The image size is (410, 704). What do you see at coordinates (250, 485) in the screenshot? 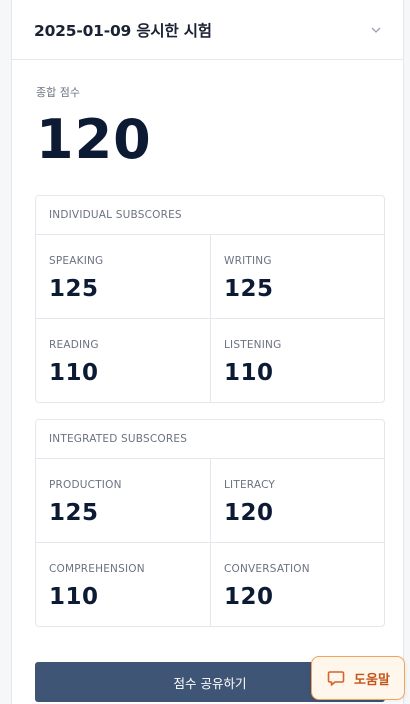
I see `subscore-label: LITERACY` at bounding box center [250, 485].